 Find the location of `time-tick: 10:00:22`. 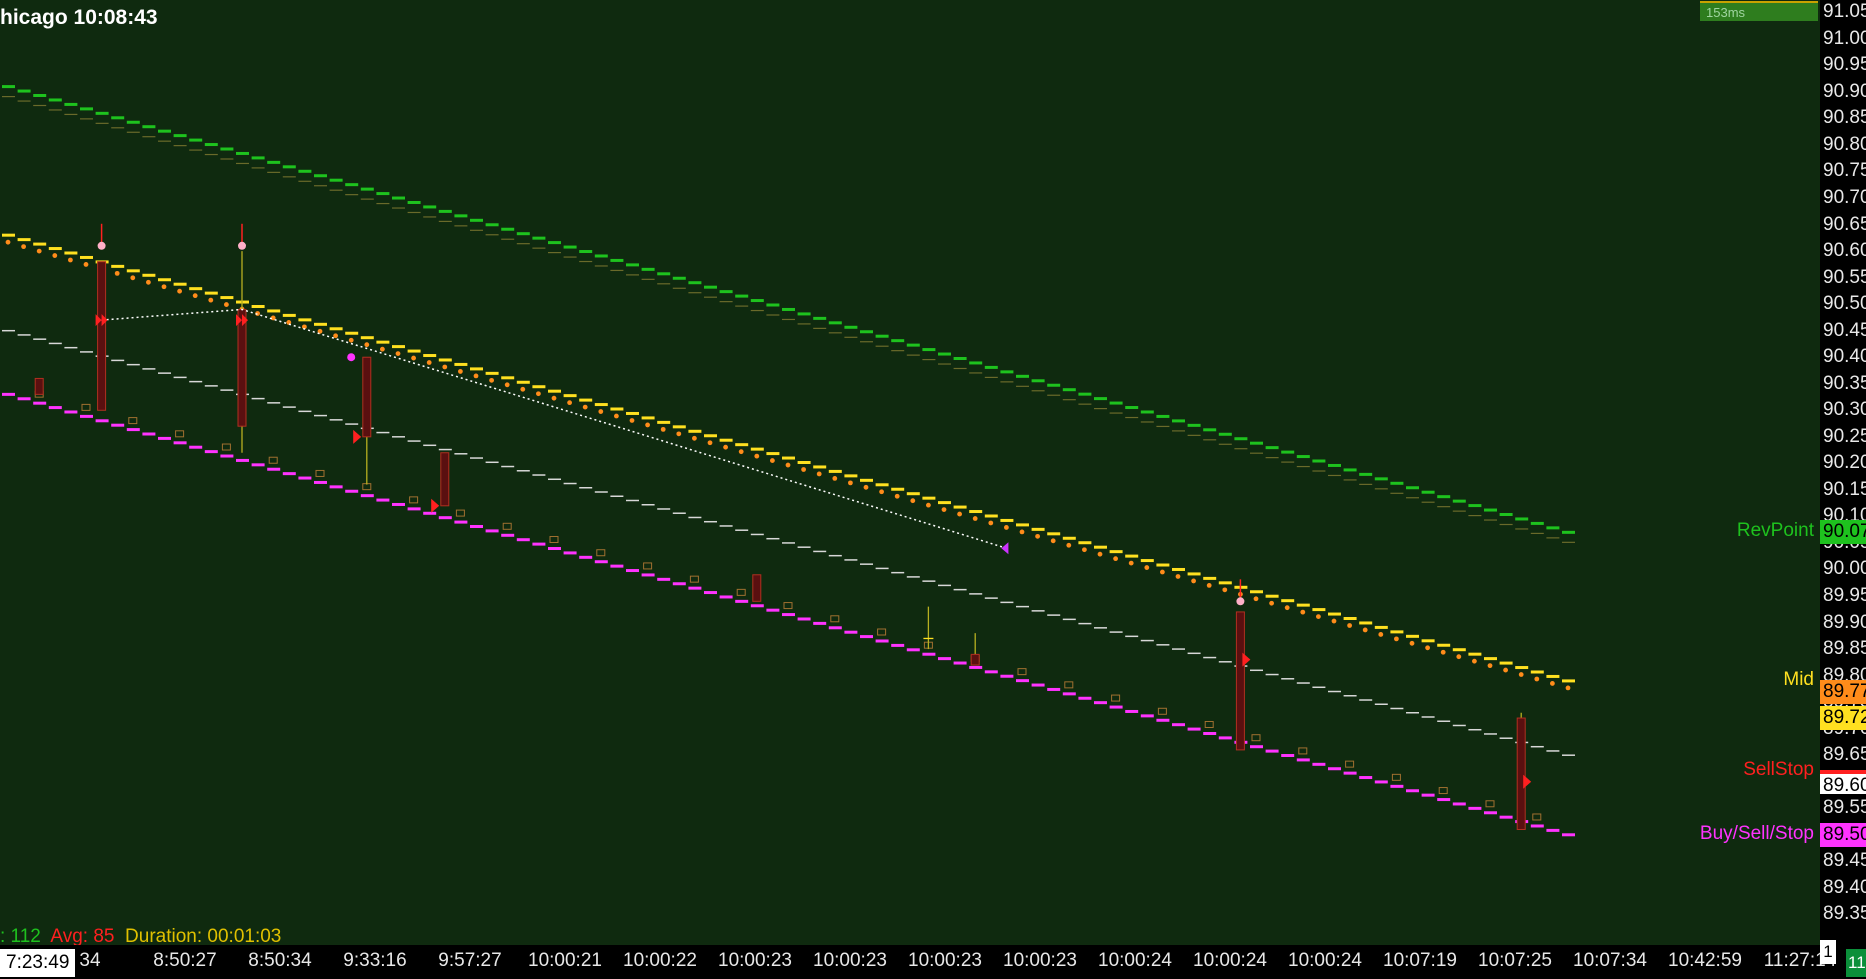

time-tick: 10:00:22 is located at coordinates (660, 960).